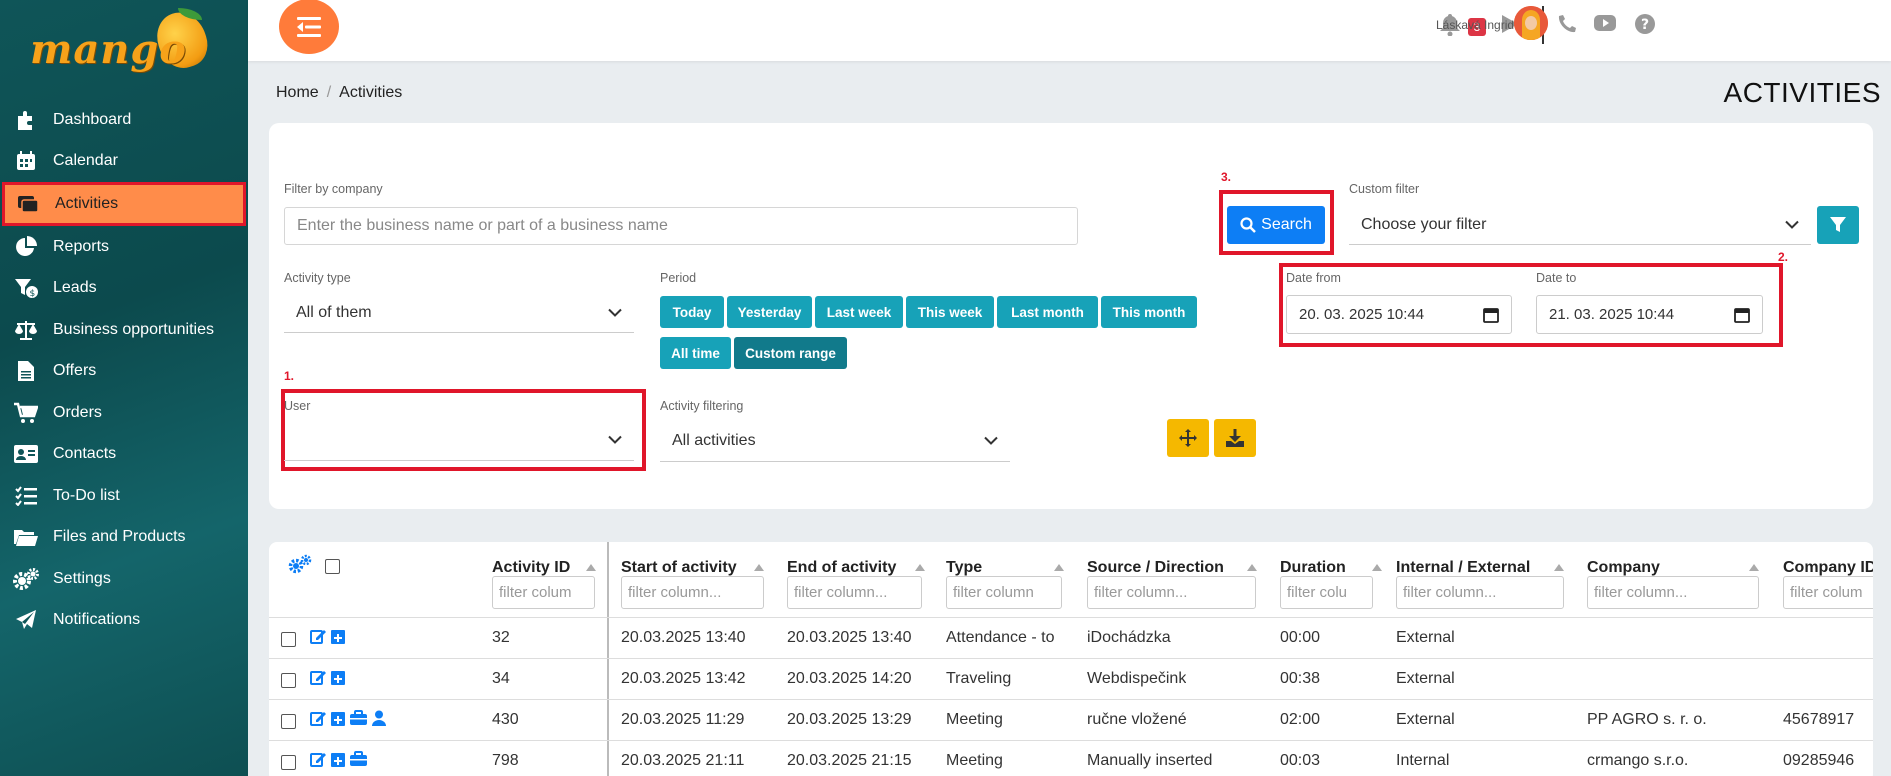 This screenshot has height=776, width=1891. What do you see at coordinates (1326, 592) in the screenshot?
I see `filter-duration: filter colu` at bounding box center [1326, 592].